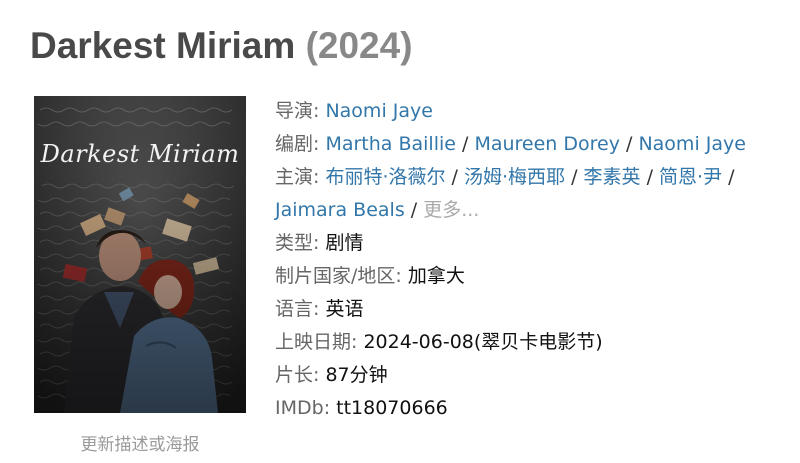  I want to click on cast-row: 主演: 布丽特·洛薇尔 / 汤姆·梅西耶 / 李素英 / 简恩·尹 /, so click(530, 177).